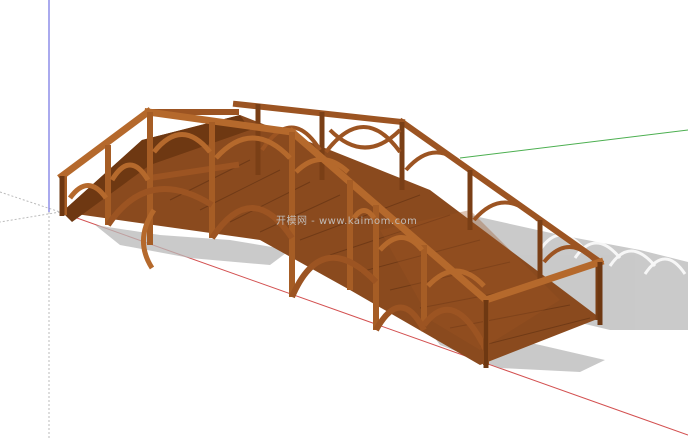 The width and height of the screenshot is (688, 440). I want to click on dotted-axis-line-left, so click(30, 202).